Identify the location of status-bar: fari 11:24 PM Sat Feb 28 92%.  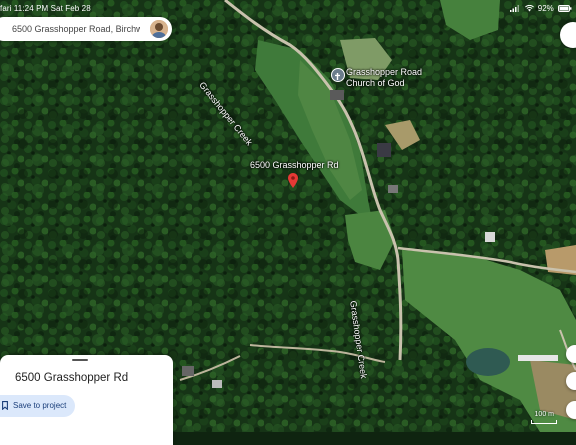
(288, 8).